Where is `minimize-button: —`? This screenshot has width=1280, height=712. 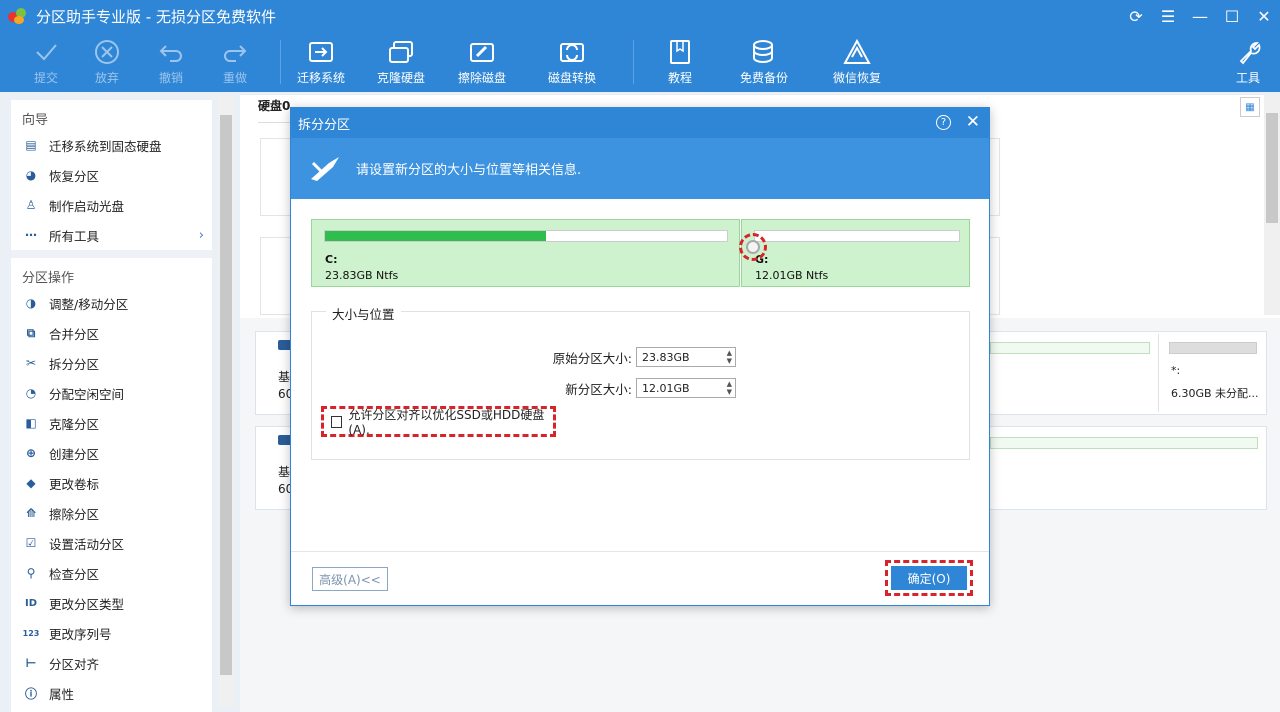
minimize-button: — is located at coordinates (1200, 16).